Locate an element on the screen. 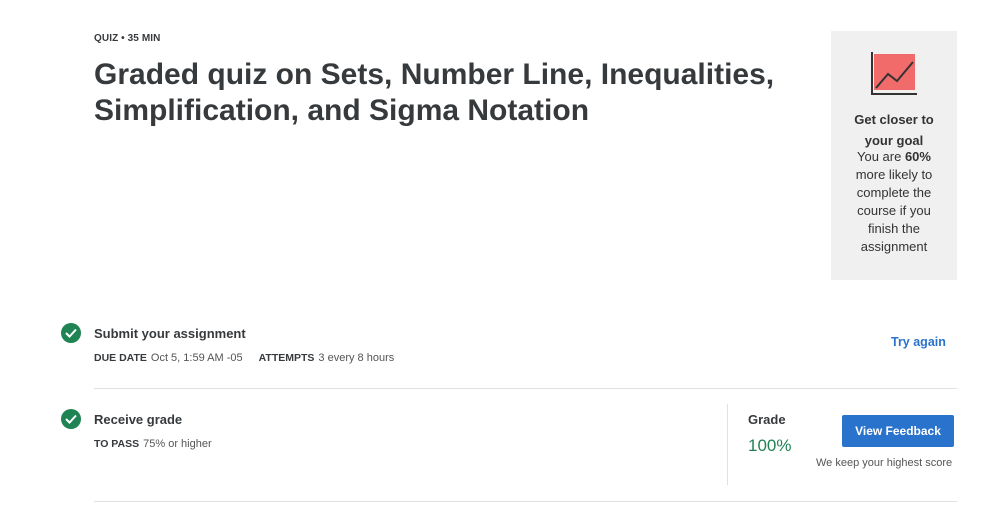 This screenshot has height=509, width=991. grade-value: 100% is located at coordinates (770, 445).